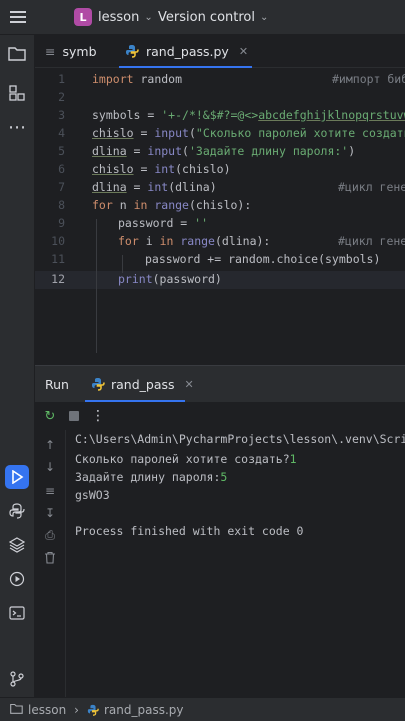  Describe the element at coordinates (220, 384) in the screenshot. I see `run-header: Run rand_pass ✕` at that location.